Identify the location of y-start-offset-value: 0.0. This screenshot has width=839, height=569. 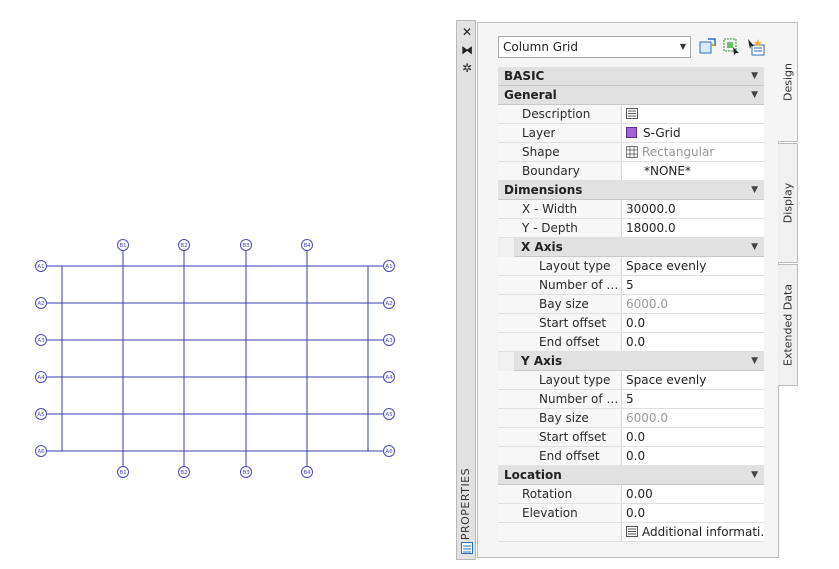
(692, 437).